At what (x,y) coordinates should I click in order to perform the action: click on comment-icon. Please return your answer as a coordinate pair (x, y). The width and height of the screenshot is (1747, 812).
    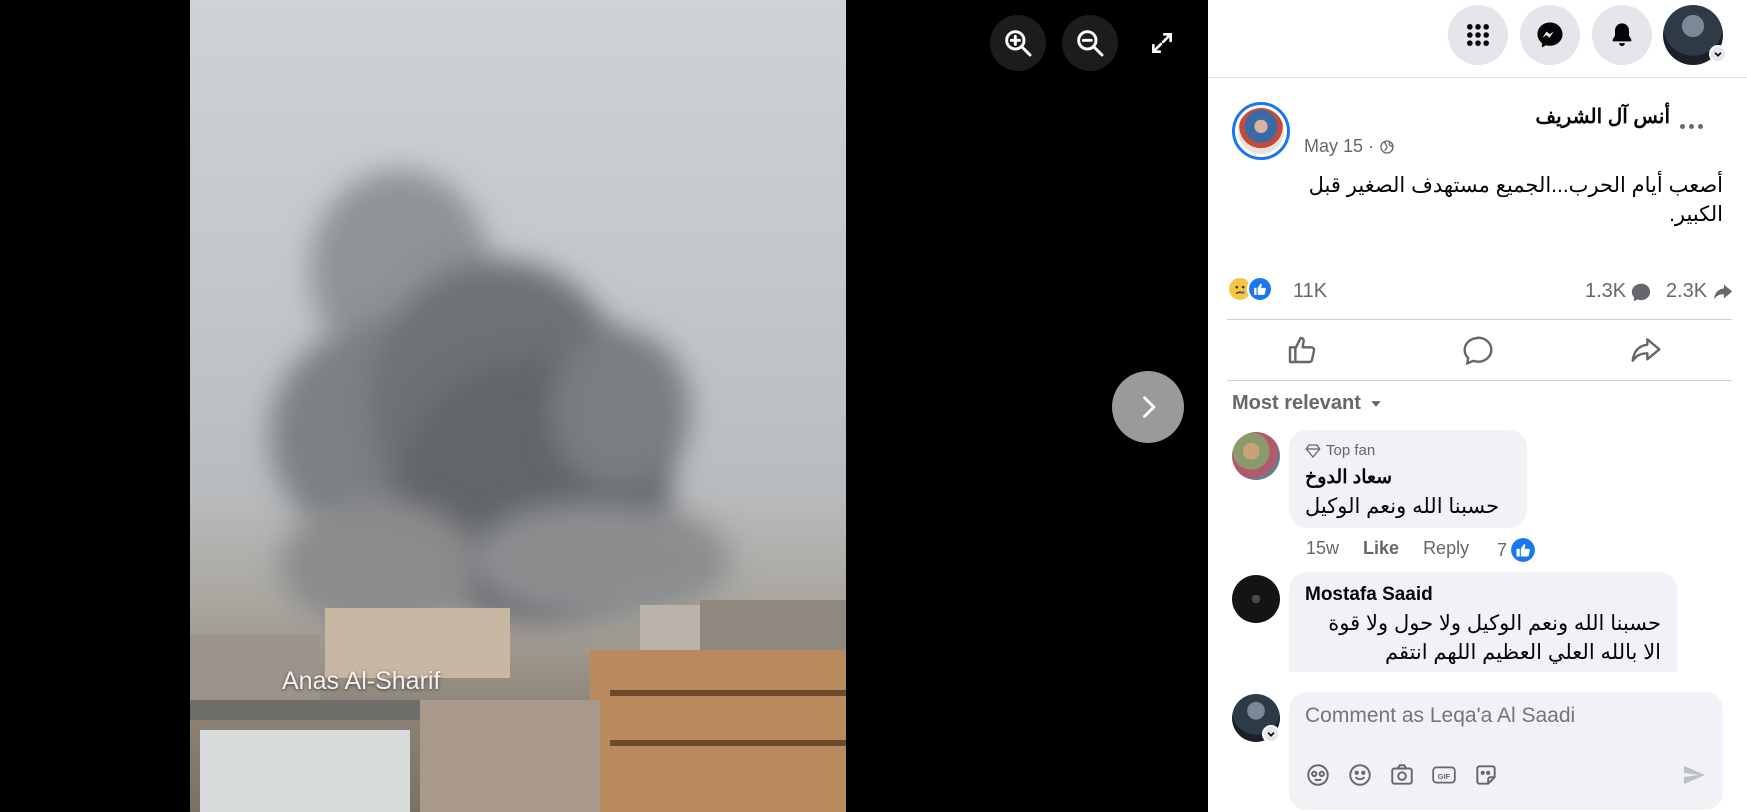
    Looking at the image, I should click on (1478, 351).